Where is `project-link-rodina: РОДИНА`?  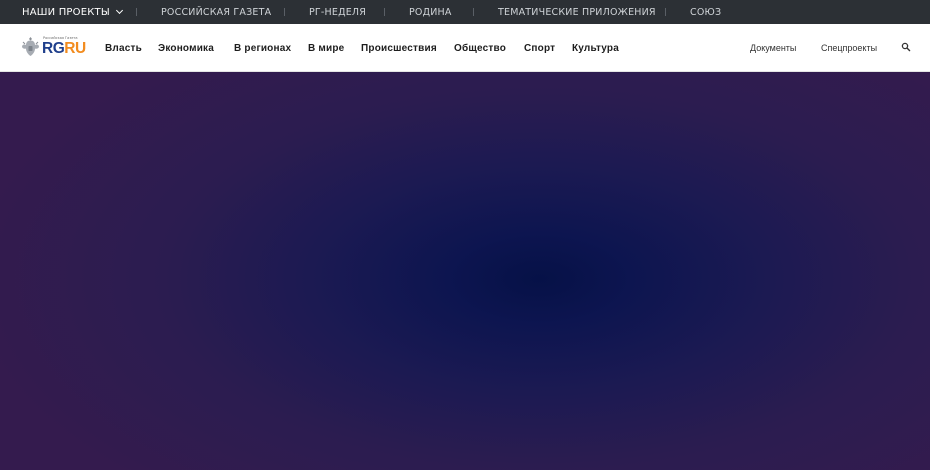
project-link-rodina: РОДИНА is located at coordinates (430, 12).